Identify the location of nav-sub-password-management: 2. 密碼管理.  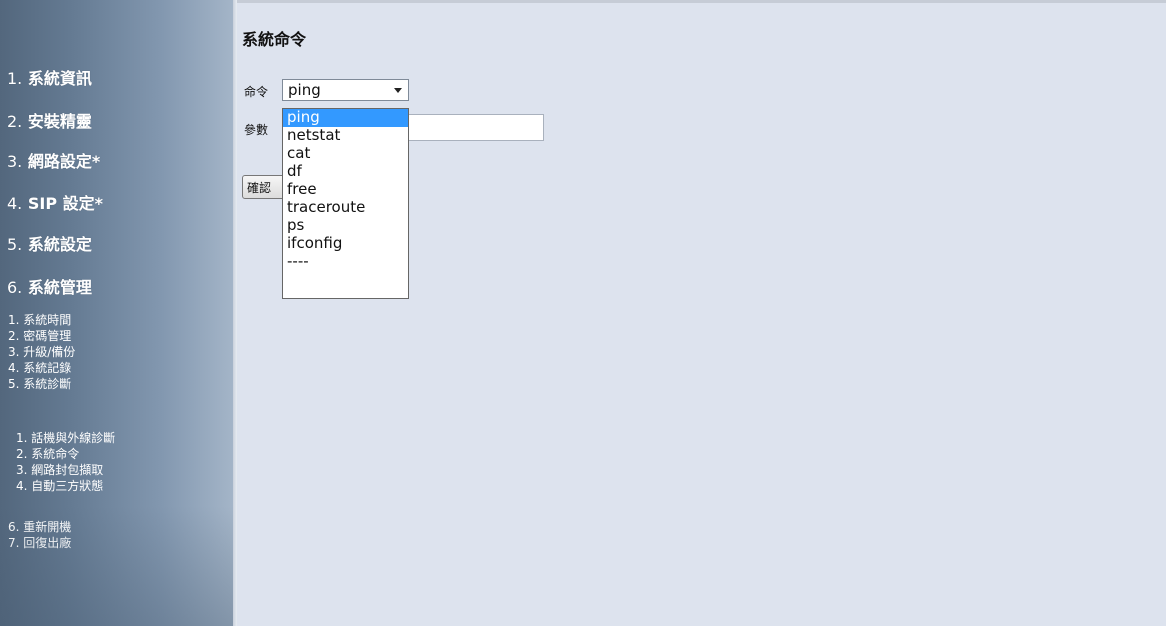
(39, 336).